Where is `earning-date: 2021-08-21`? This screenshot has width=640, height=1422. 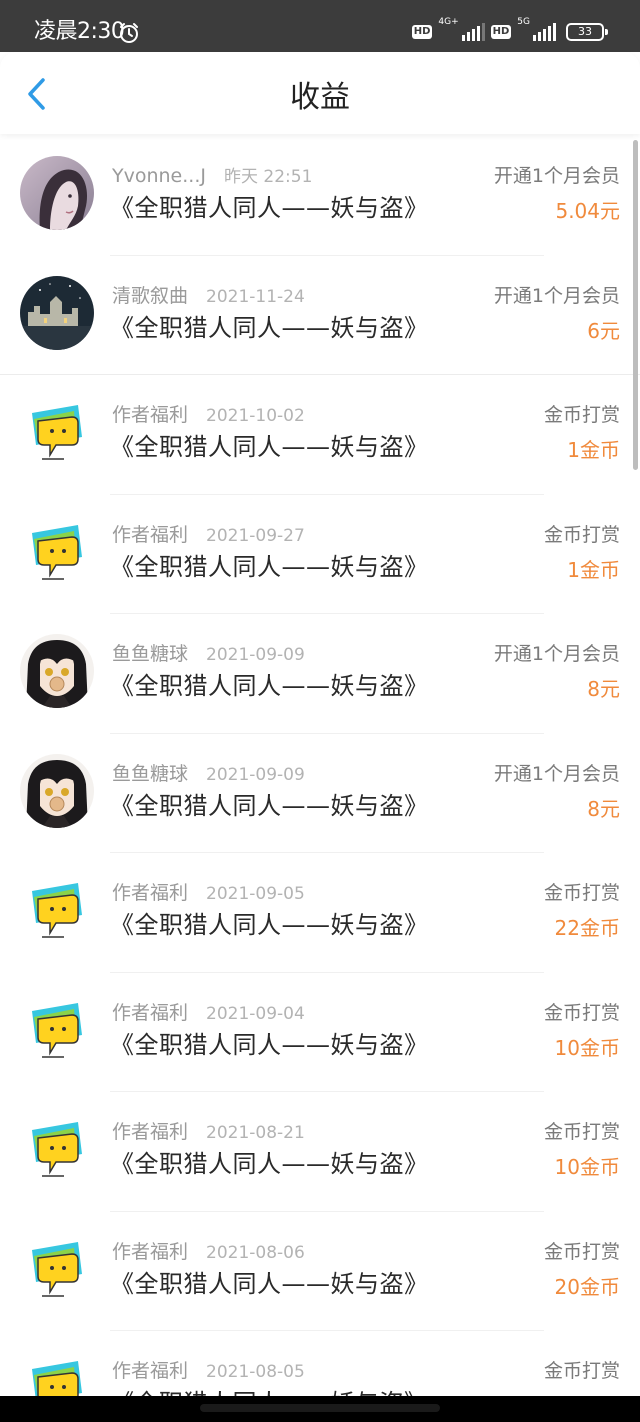
earning-date: 2021-08-21 is located at coordinates (255, 1133).